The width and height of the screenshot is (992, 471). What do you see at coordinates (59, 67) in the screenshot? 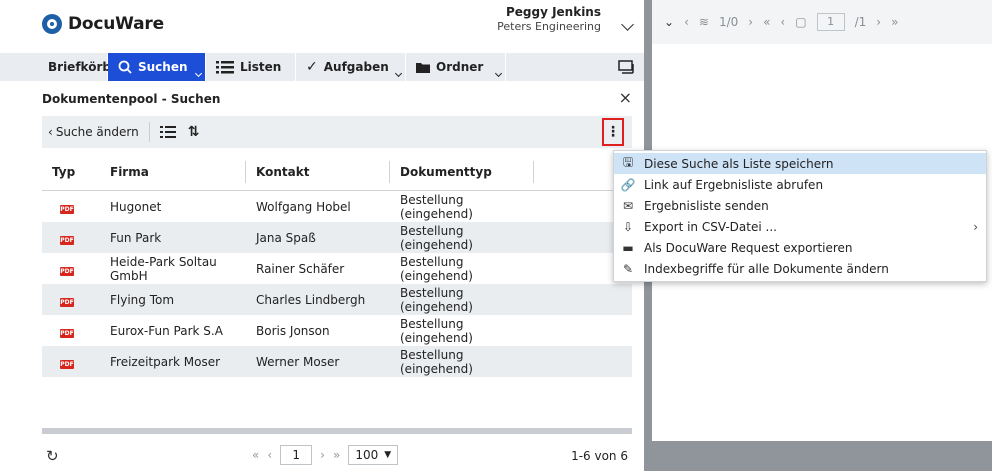
I see `nav-briefkoerbe: Briefkörbe` at bounding box center [59, 67].